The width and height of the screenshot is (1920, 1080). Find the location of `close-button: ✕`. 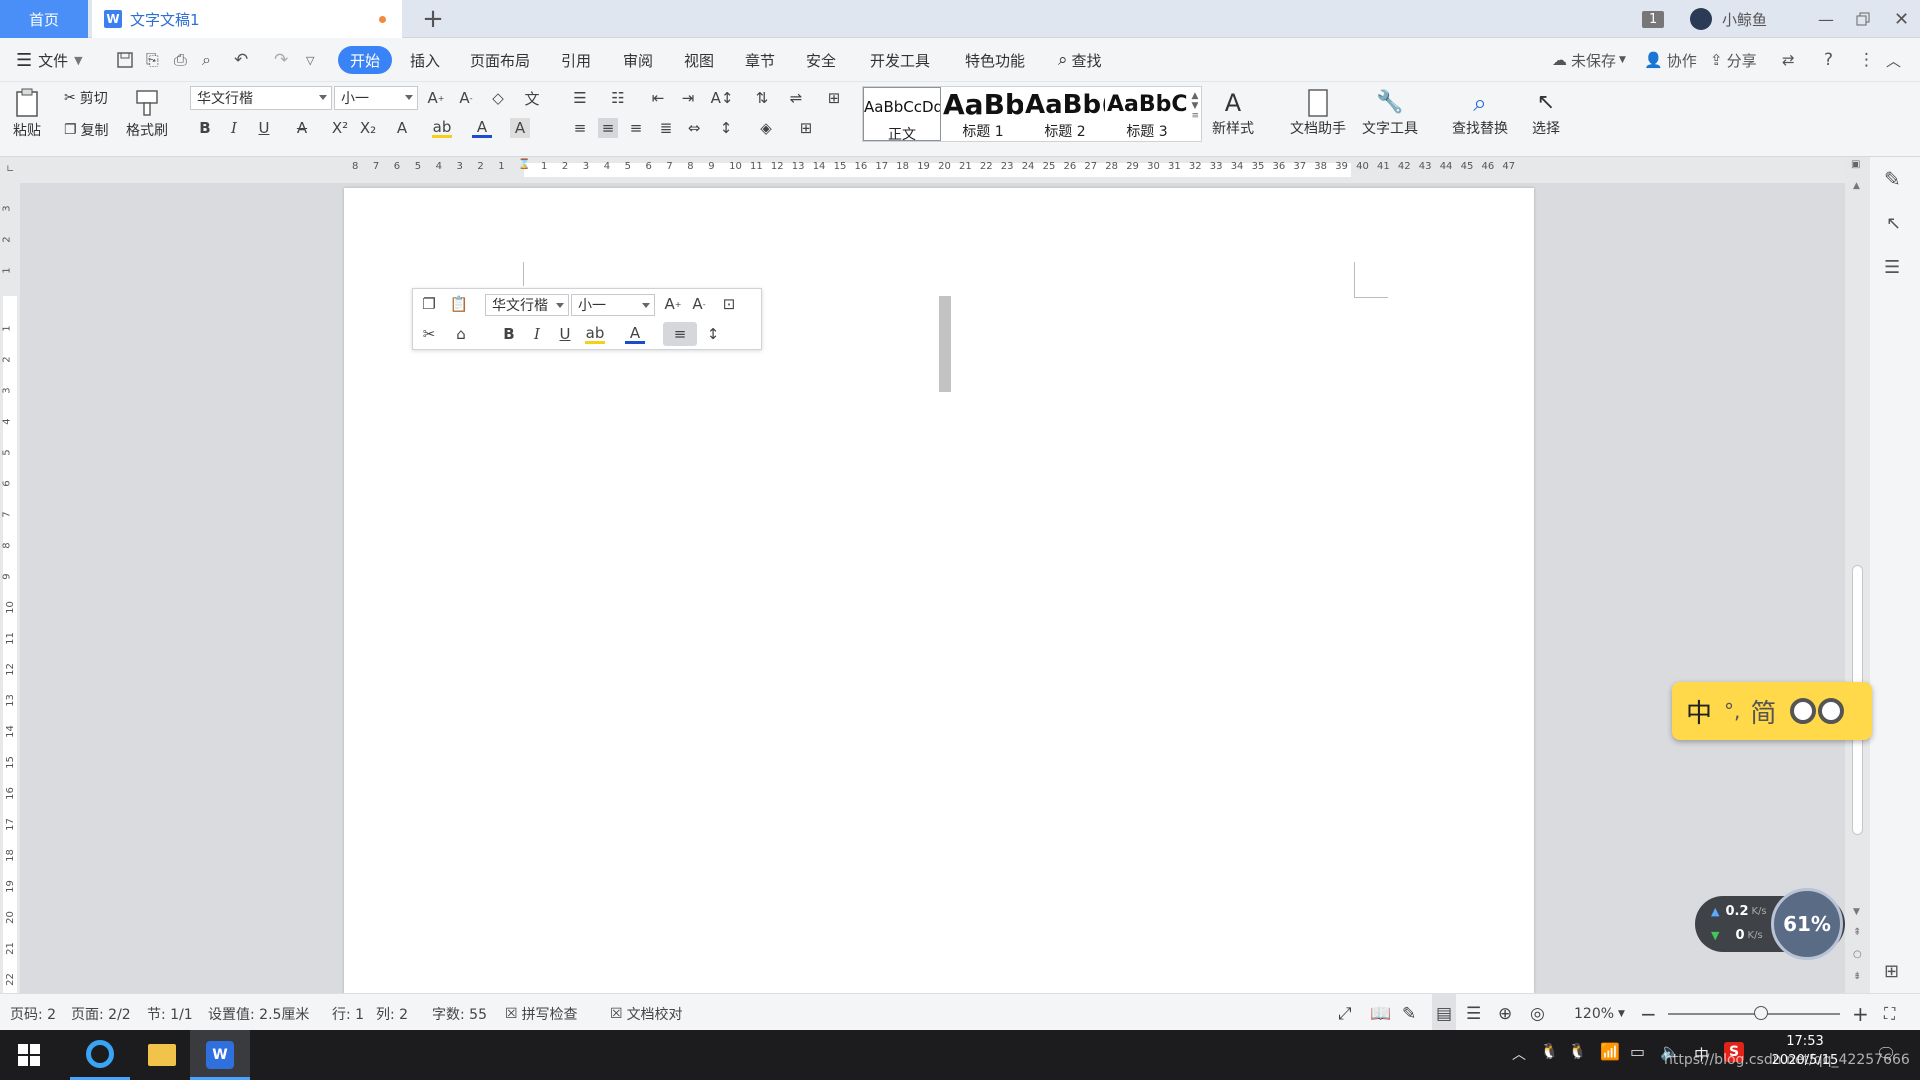

close-button: ✕ is located at coordinates (1901, 19).